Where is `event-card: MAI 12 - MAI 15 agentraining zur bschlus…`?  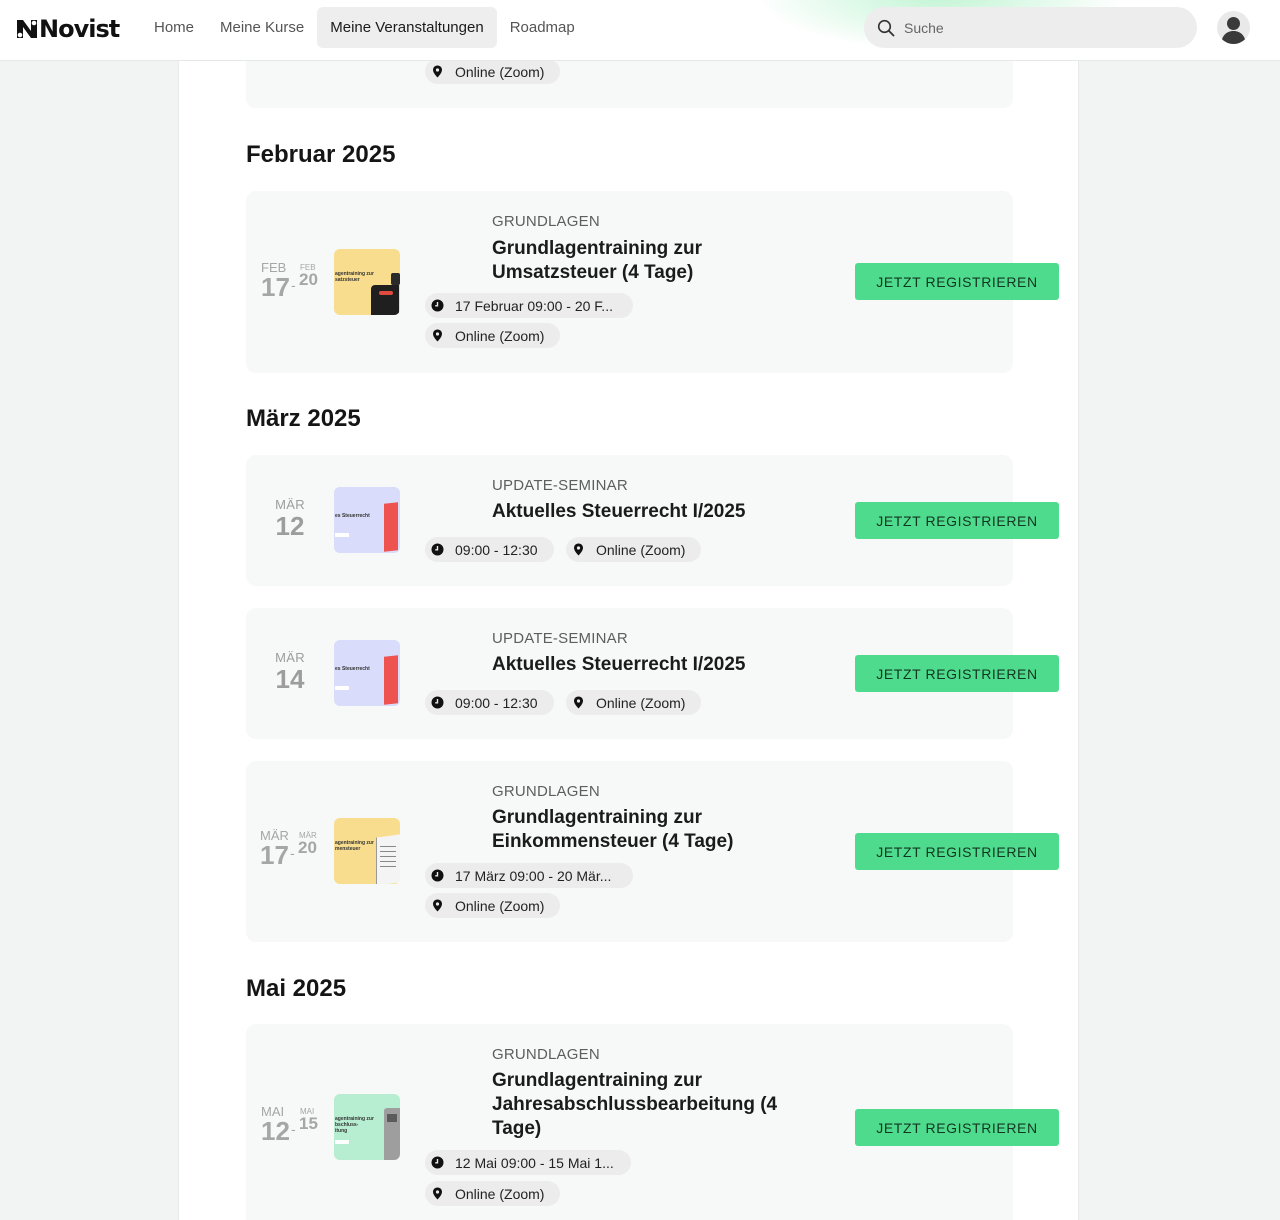 event-card: MAI 12 - MAI 15 agentraining zur bschlus… is located at coordinates (652, 1122).